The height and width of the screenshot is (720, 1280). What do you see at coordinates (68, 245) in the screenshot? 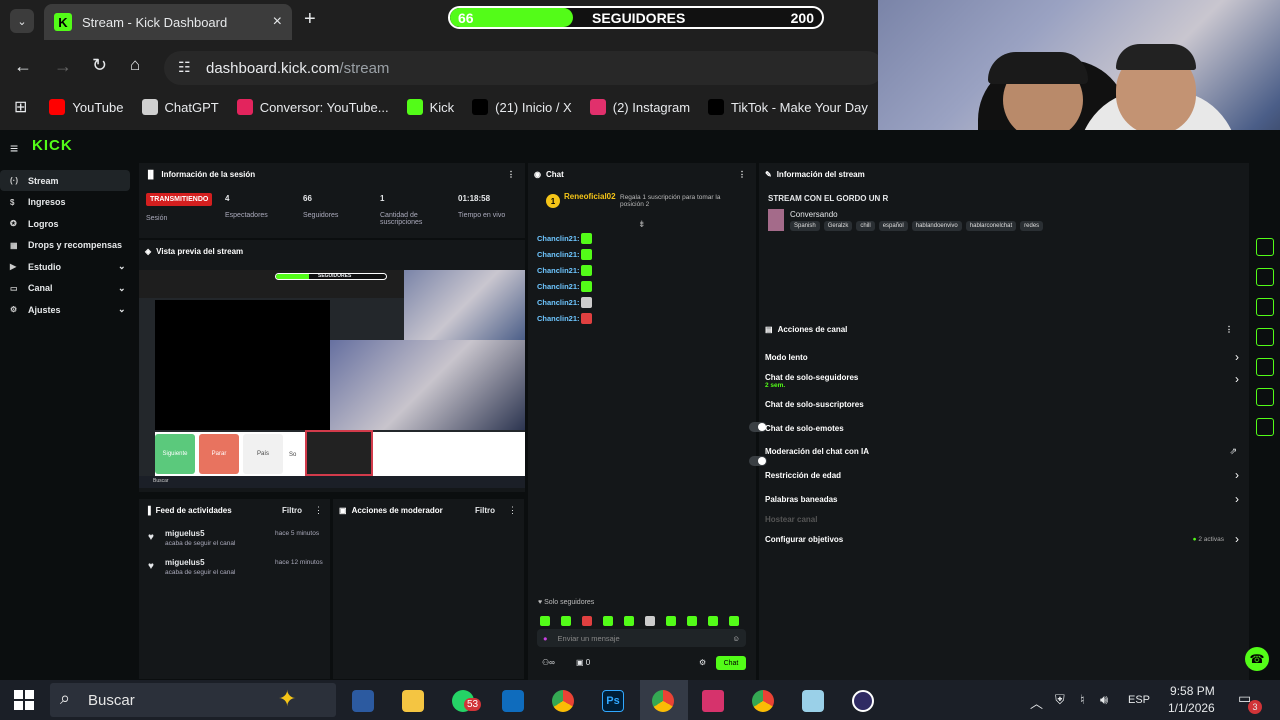
I see `sidebar-item: ▦ Drops y recompensas` at bounding box center [68, 245].